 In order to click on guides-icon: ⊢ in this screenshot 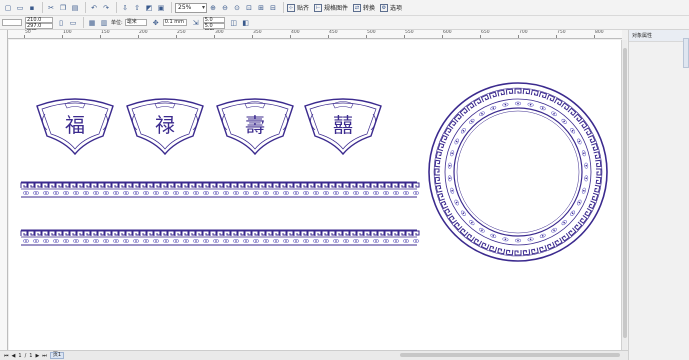, I will do `click(318, 7)`.